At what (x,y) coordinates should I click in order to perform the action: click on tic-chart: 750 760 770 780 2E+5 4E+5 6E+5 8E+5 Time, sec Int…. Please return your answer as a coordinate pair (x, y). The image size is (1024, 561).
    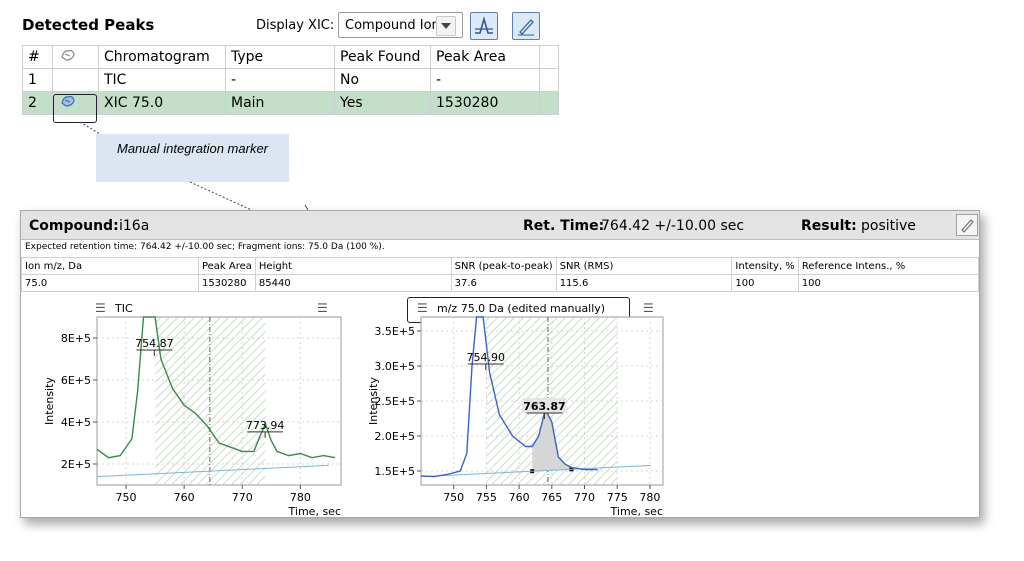
    Looking at the image, I should click on (191, 414).